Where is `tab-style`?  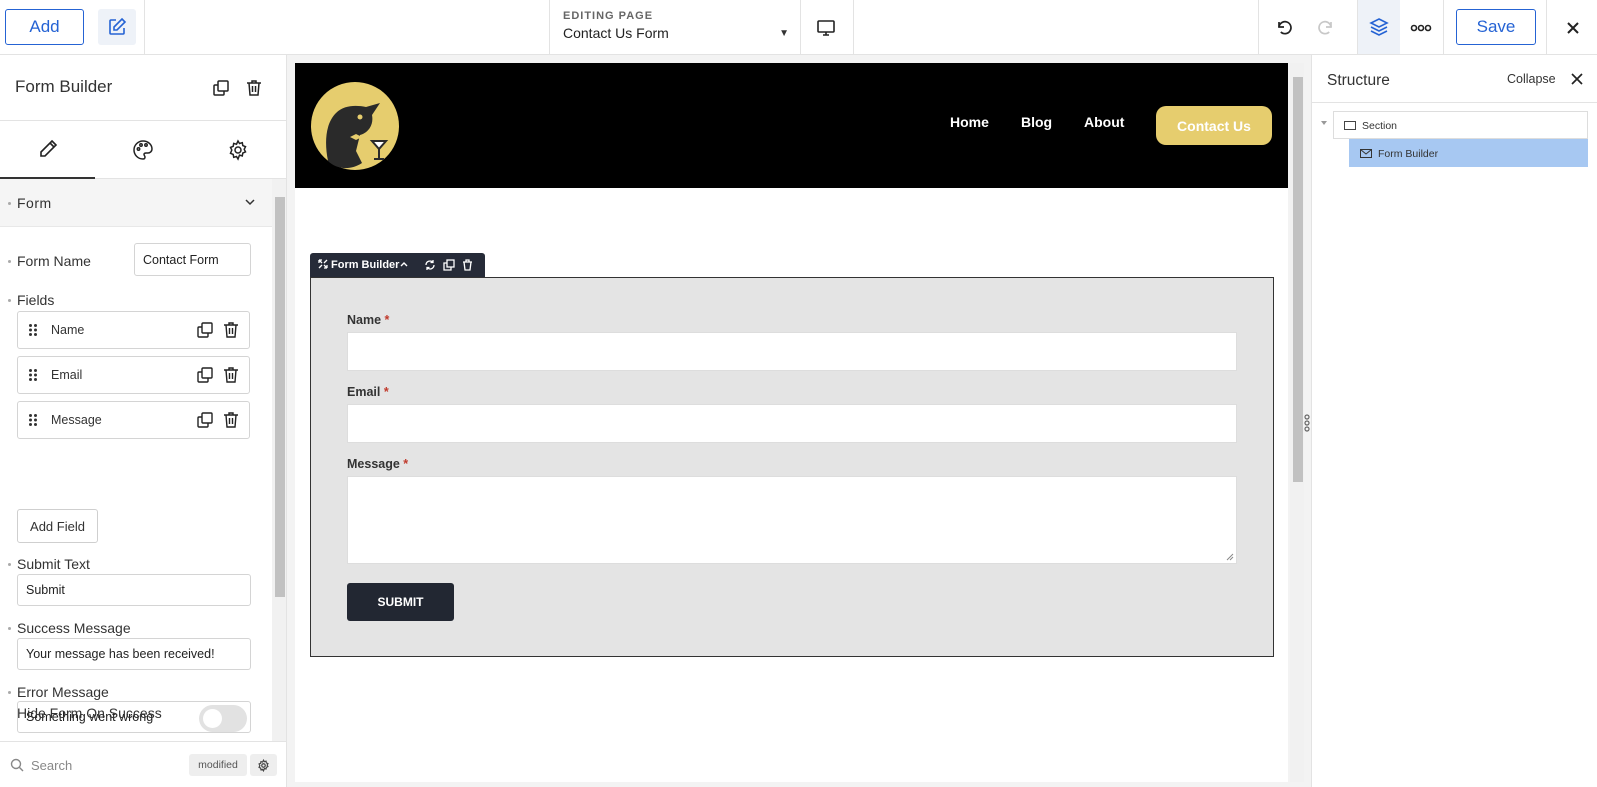 tab-style is located at coordinates (142, 150).